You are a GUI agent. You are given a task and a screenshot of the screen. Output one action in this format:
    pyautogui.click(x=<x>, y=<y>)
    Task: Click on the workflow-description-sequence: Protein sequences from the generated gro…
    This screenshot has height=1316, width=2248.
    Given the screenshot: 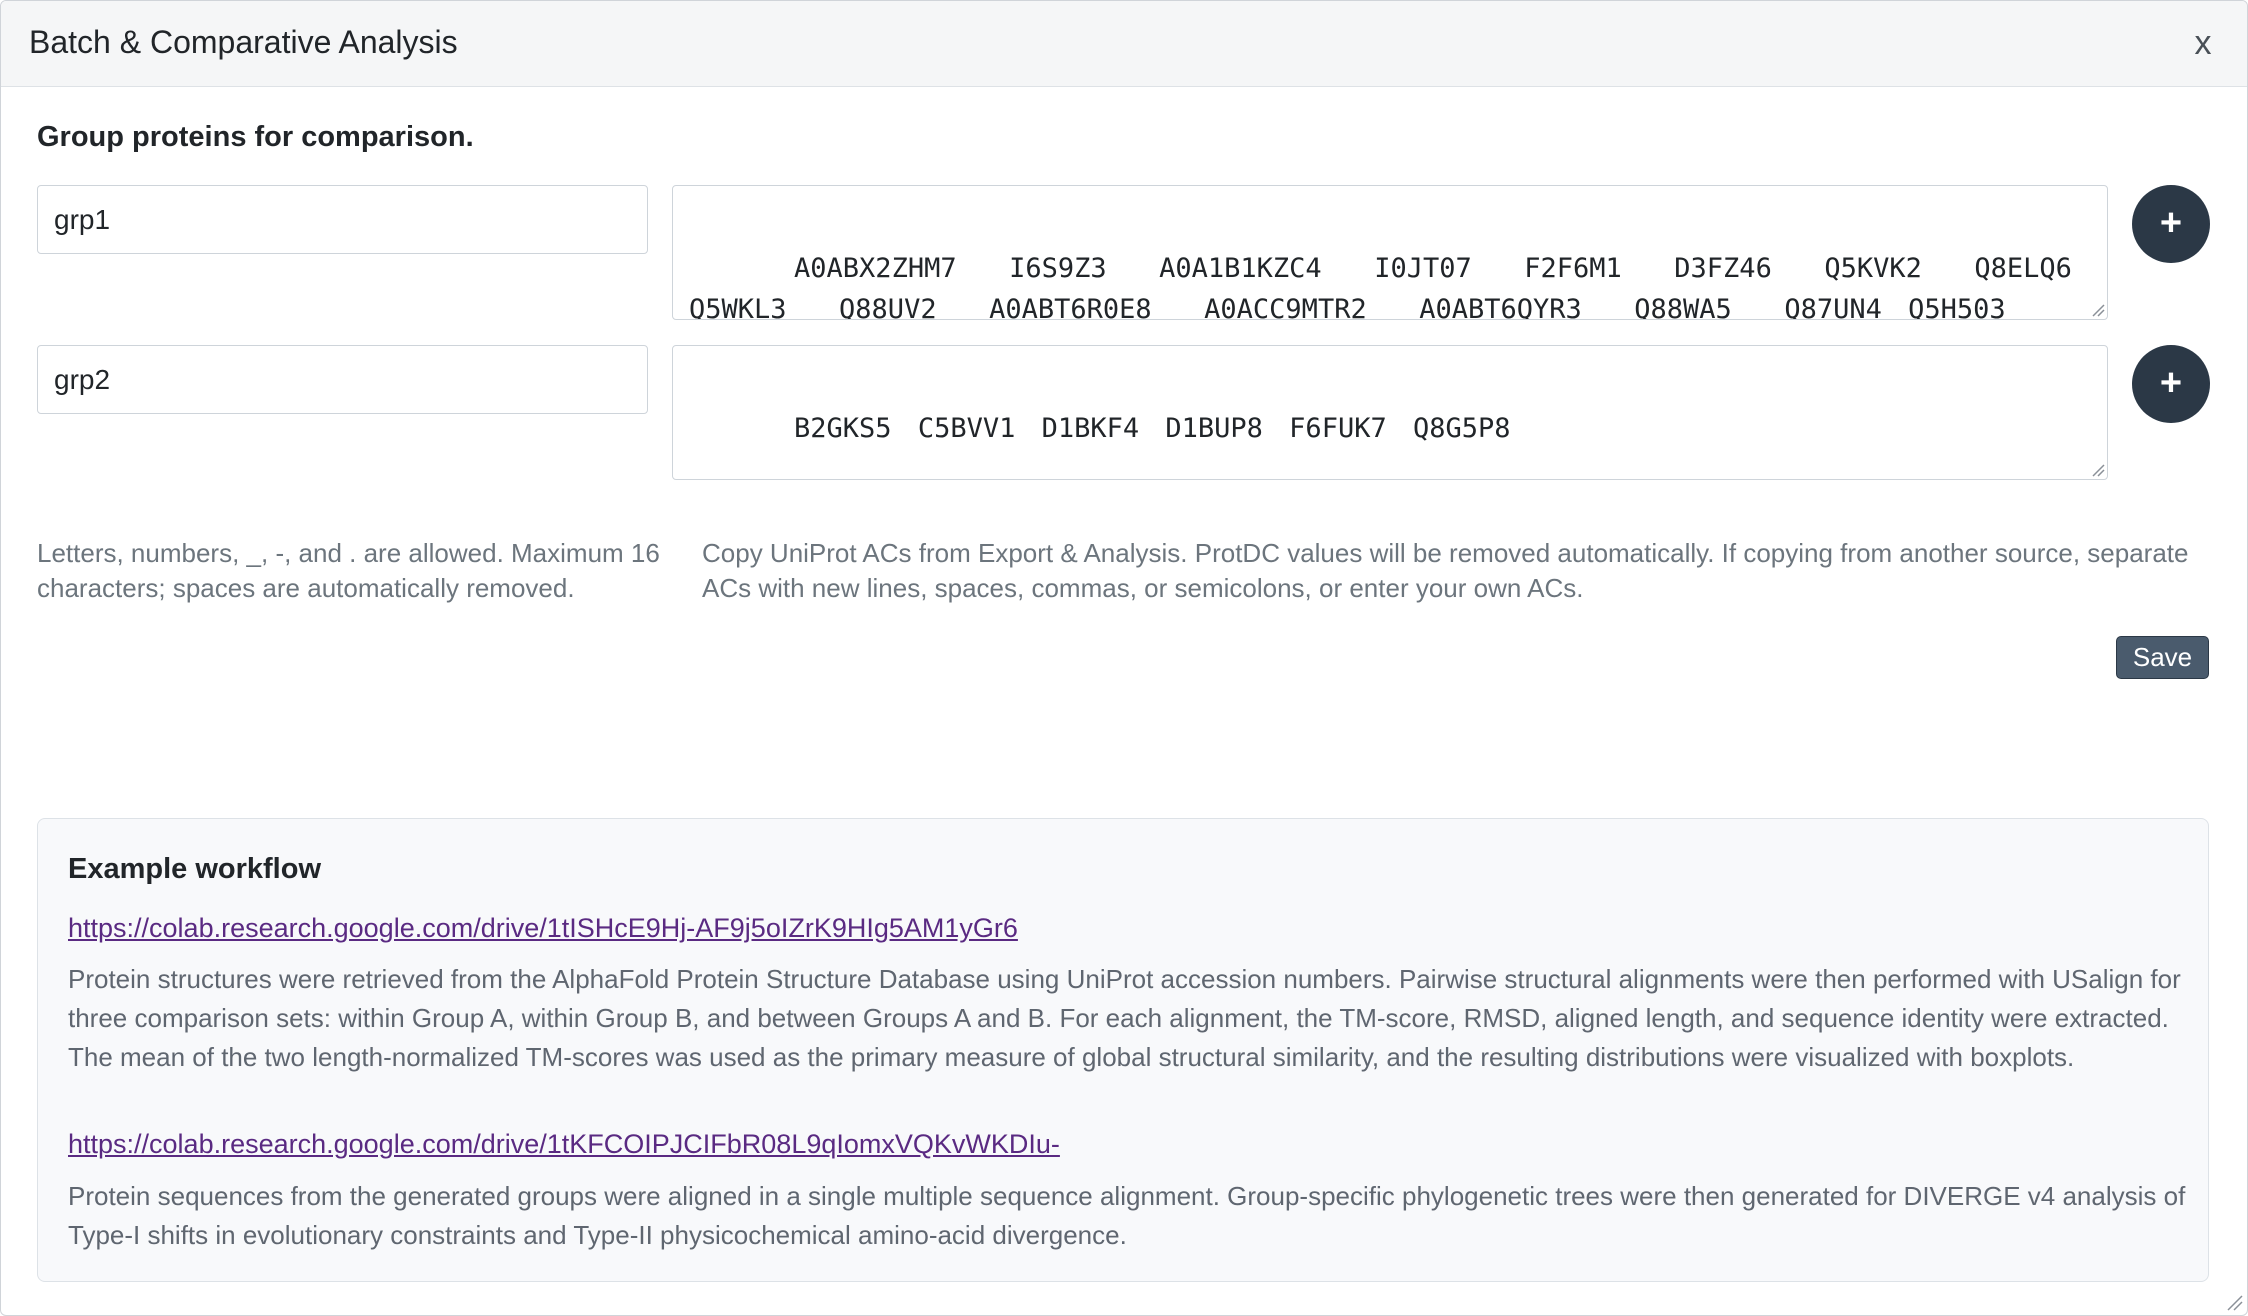 What is the action you would take?
    pyautogui.click(x=1127, y=1215)
    